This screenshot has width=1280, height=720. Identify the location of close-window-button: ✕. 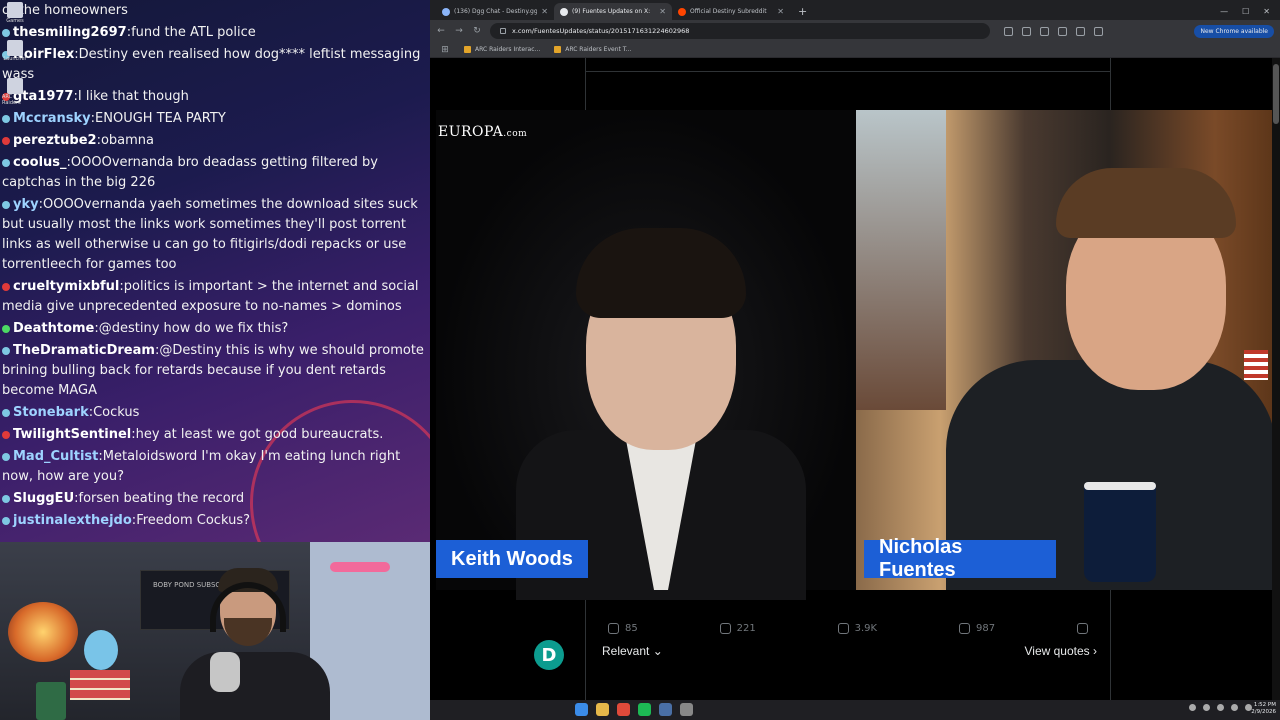
(1266, 11).